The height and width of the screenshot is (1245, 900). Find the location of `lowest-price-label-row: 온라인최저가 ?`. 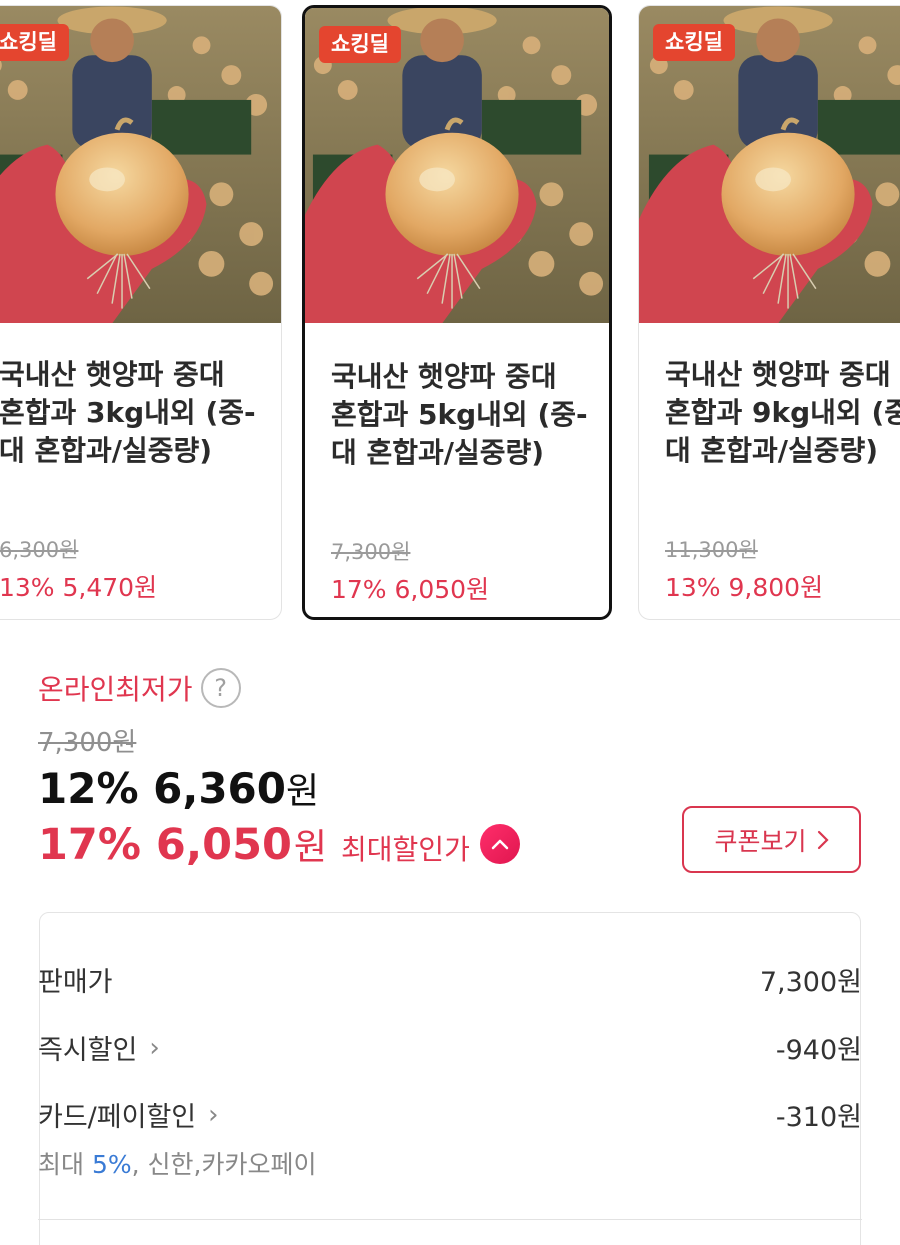

lowest-price-label-row: 온라인최저가 ? is located at coordinates (139, 688).